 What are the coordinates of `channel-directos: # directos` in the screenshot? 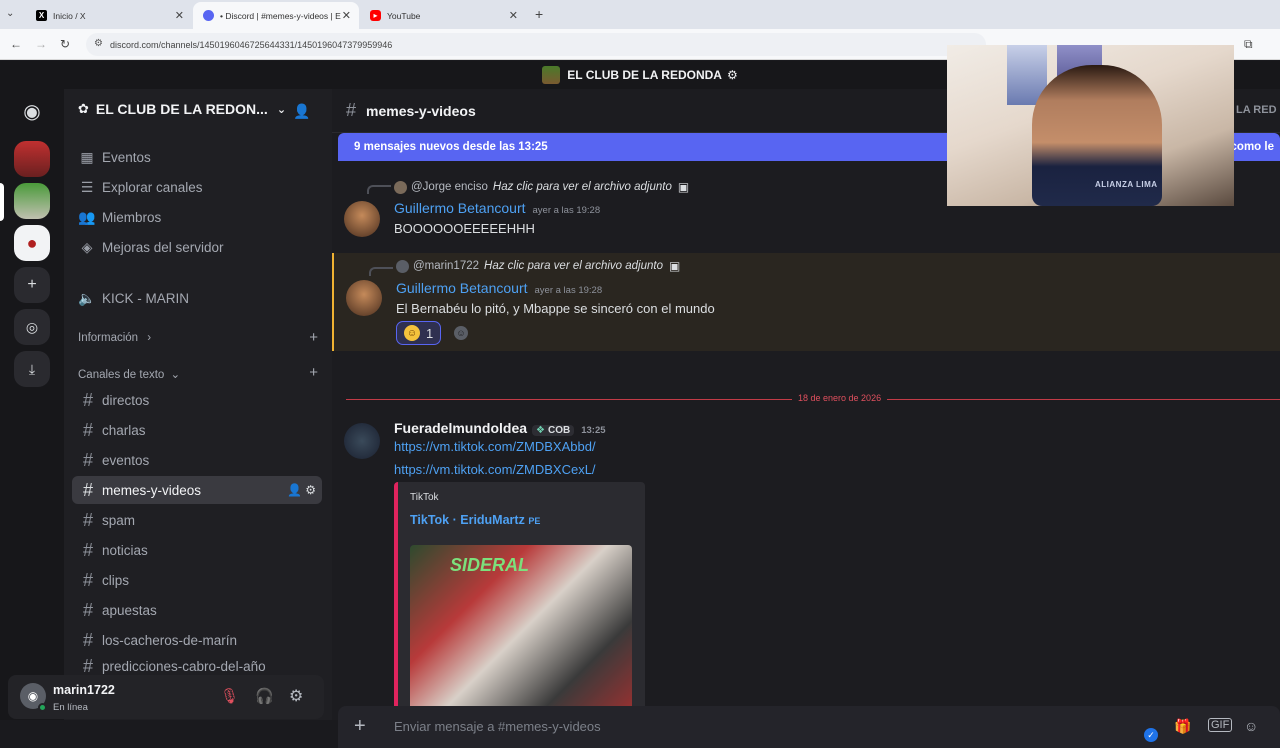 It's located at (197, 400).